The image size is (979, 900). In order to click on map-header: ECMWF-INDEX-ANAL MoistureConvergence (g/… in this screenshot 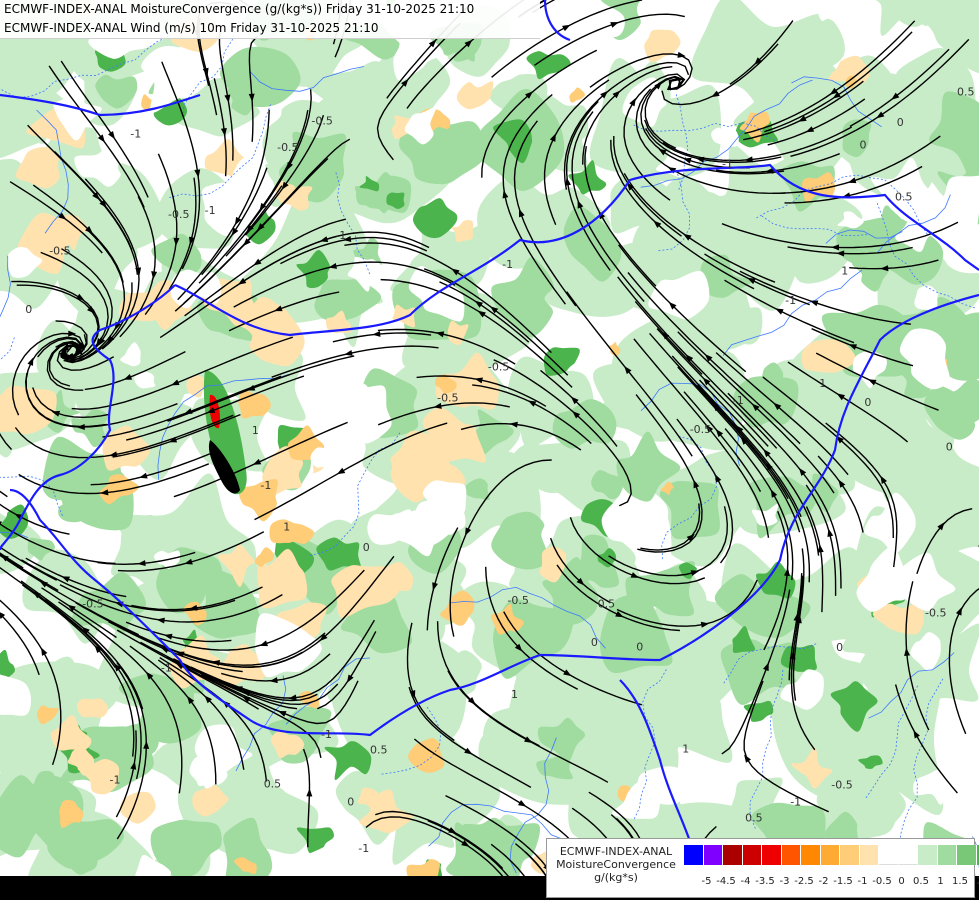, I will do `click(270, 19)`.